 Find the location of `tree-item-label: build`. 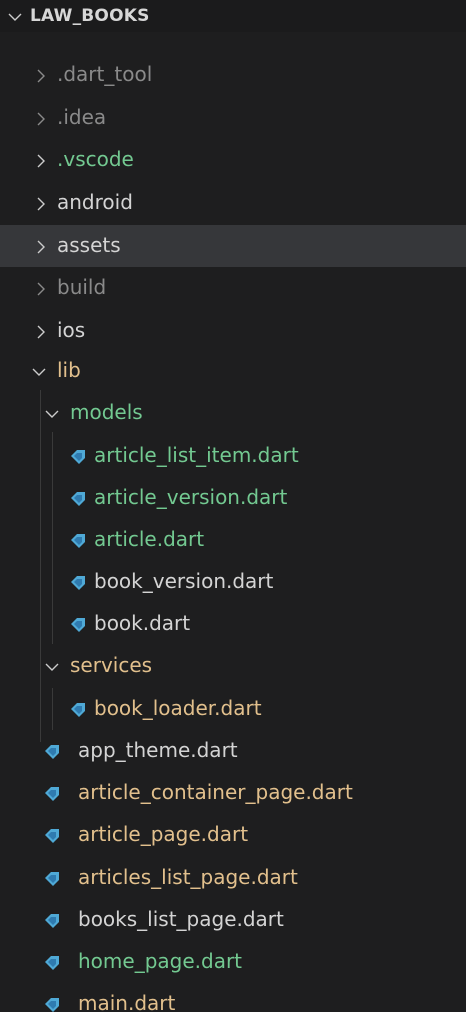

tree-item-label: build is located at coordinates (82, 287).